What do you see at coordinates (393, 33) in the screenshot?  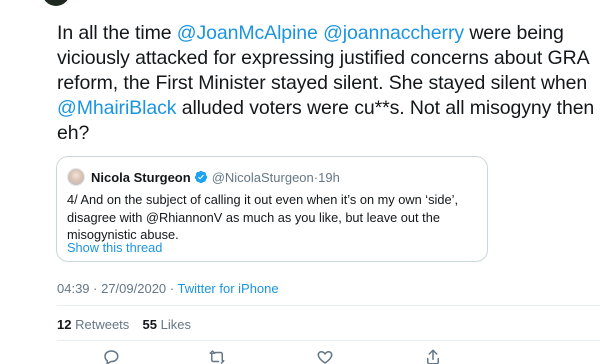 I see `mention-link: @joannaccherry` at bounding box center [393, 33].